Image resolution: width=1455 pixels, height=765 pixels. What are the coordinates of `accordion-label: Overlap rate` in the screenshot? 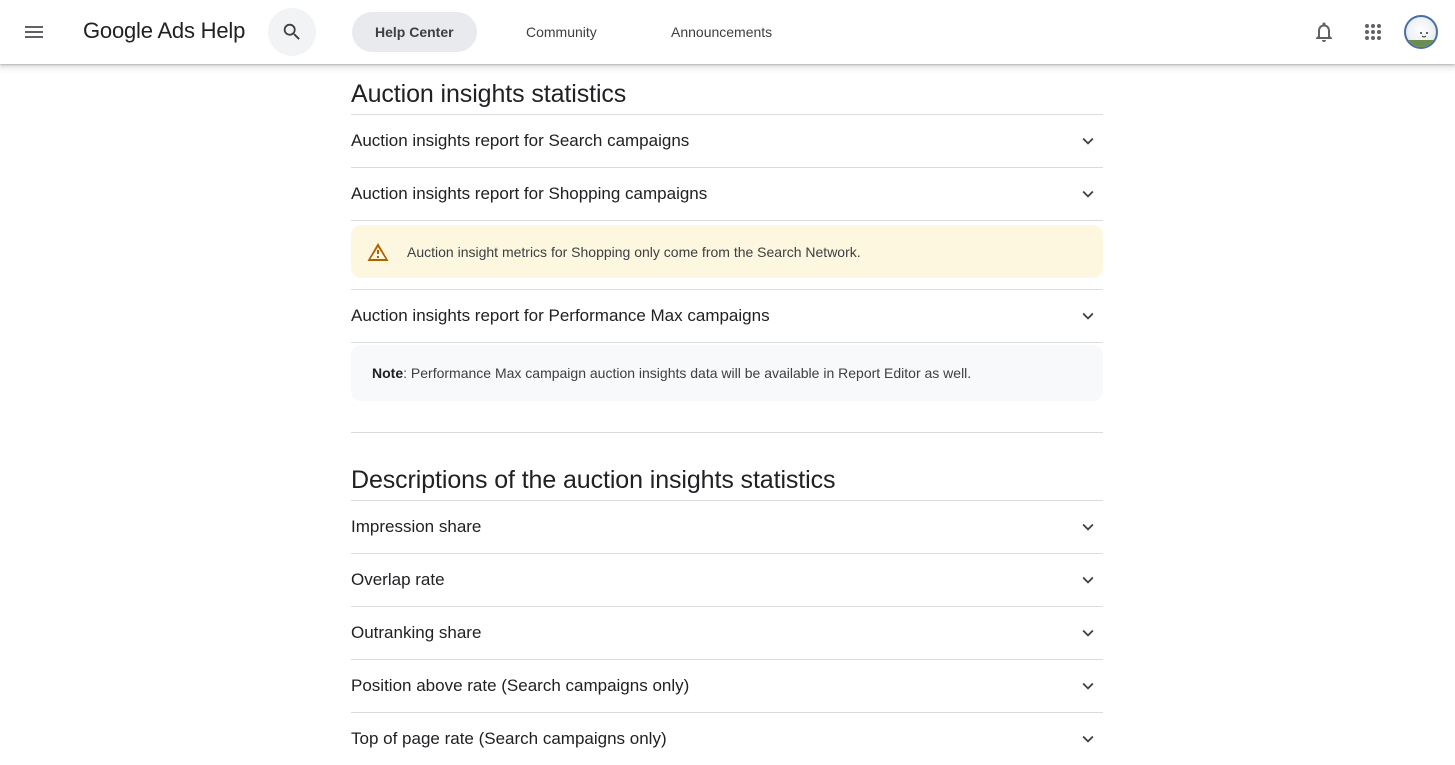 It's located at (398, 579).